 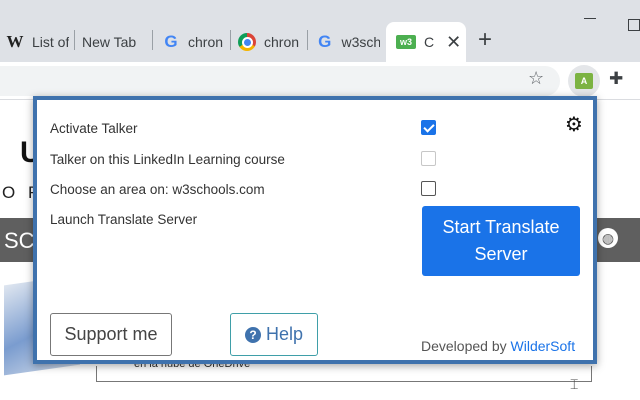 I want to click on tab-google-chron: G chron, so click(x=194, y=42).